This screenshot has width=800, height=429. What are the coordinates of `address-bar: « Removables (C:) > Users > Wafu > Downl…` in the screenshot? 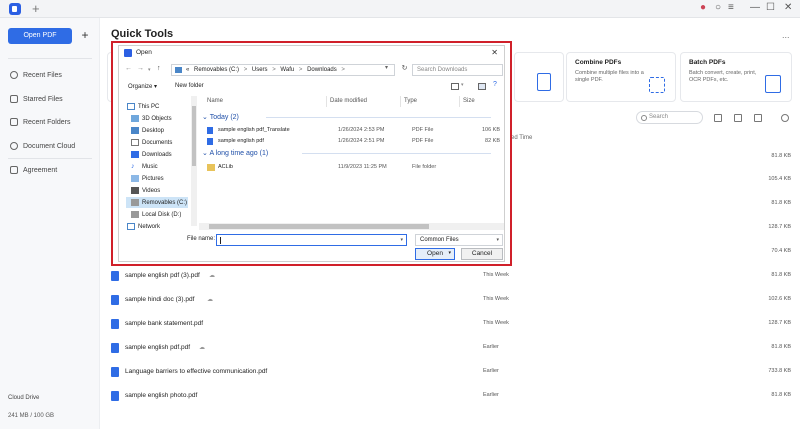 It's located at (283, 70).